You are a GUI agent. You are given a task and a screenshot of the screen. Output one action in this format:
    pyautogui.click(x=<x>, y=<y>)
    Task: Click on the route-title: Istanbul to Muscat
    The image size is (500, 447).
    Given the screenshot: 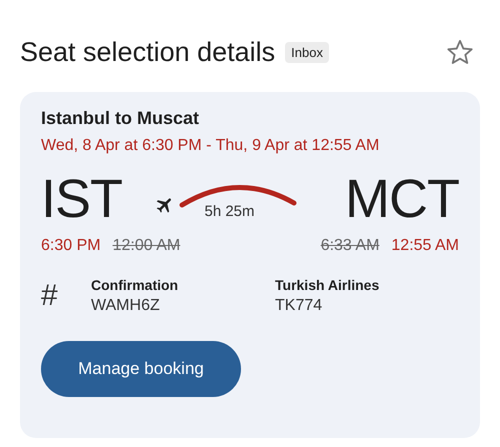 What is the action you would take?
    pyautogui.click(x=120, y=118)
    